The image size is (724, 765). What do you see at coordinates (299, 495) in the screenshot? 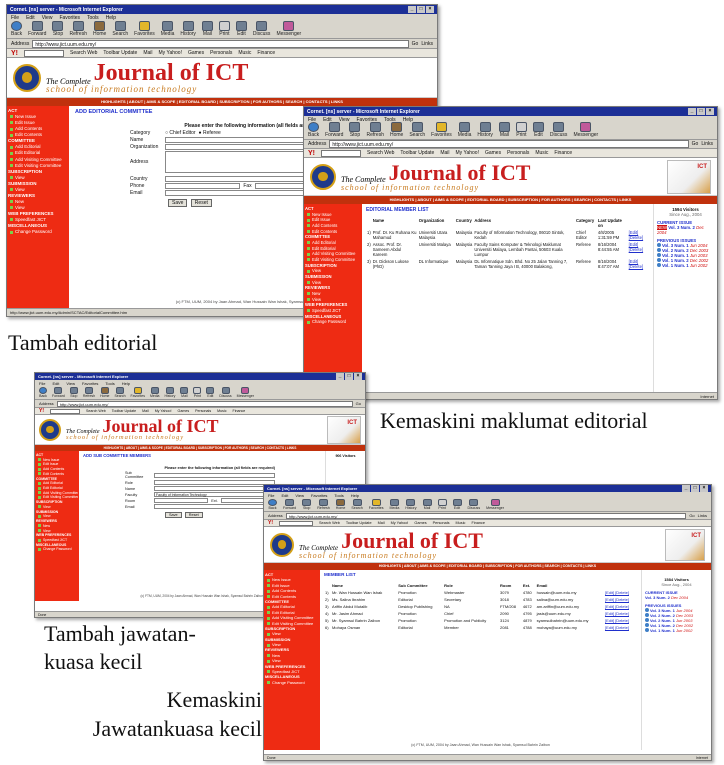
I see `menu-view: View` at bounding box center [299, 495].